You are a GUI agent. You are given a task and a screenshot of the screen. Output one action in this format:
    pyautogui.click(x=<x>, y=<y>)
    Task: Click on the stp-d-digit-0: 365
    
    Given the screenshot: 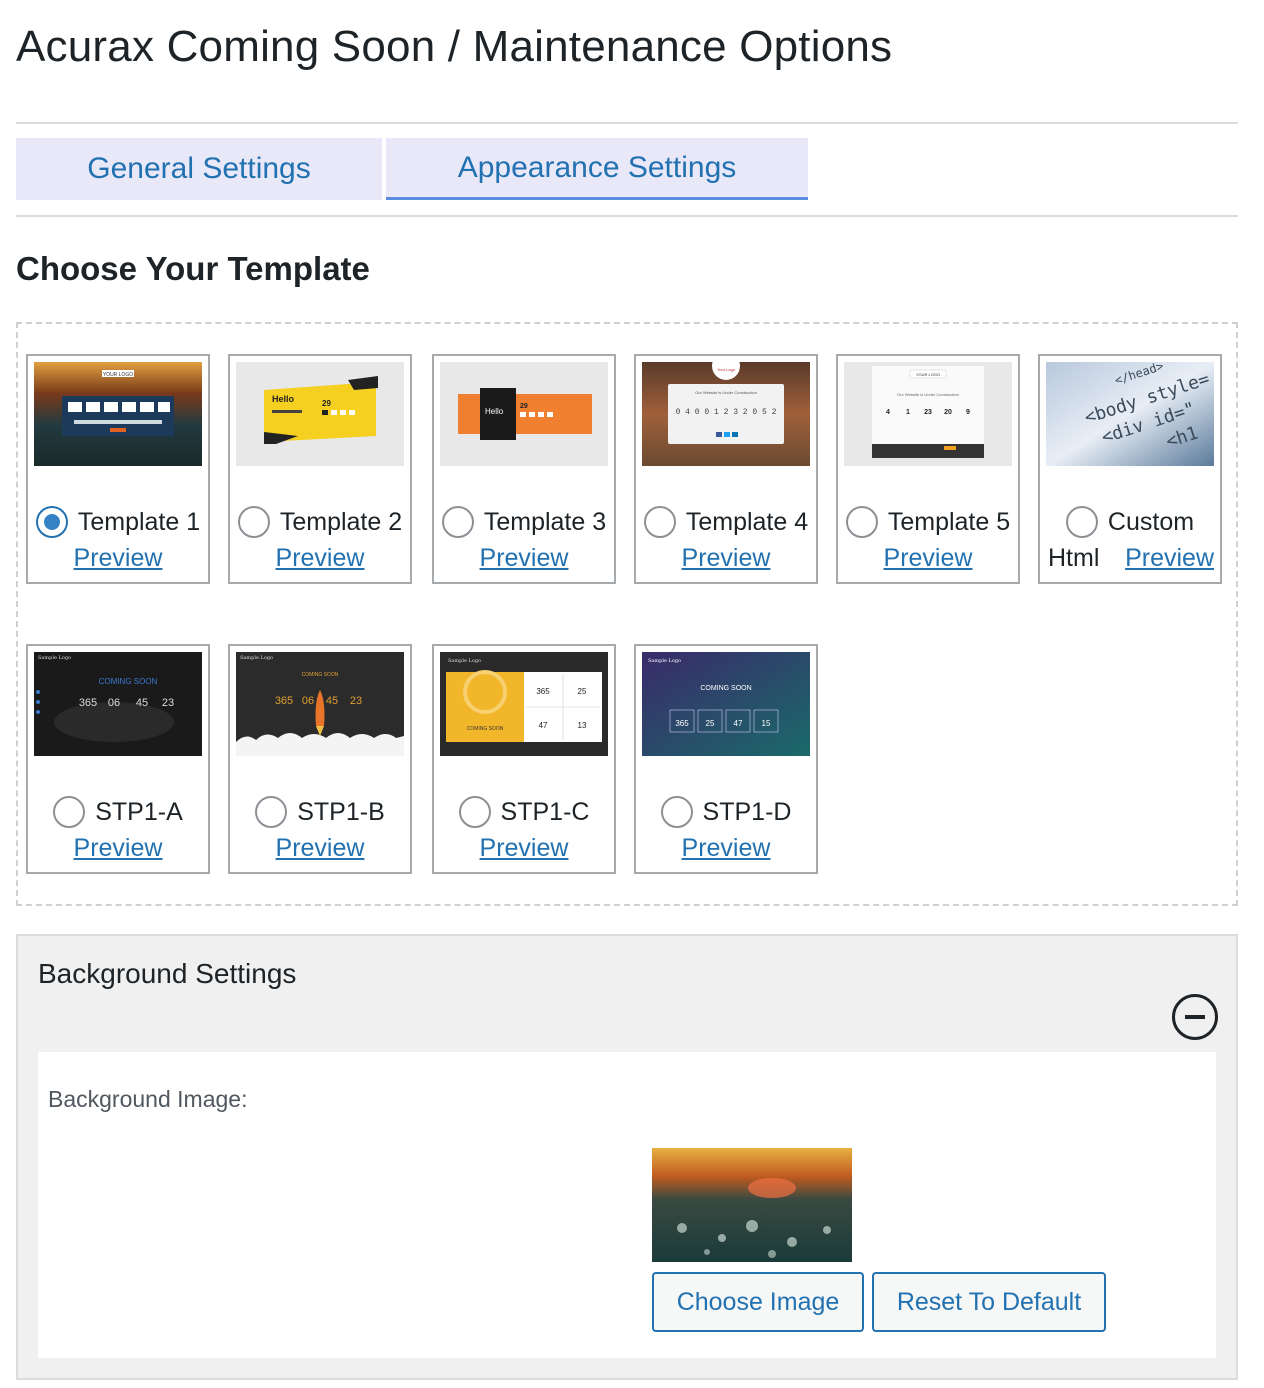 What is the action you would take?
    pyautogui.click(x=682, y=723)
    